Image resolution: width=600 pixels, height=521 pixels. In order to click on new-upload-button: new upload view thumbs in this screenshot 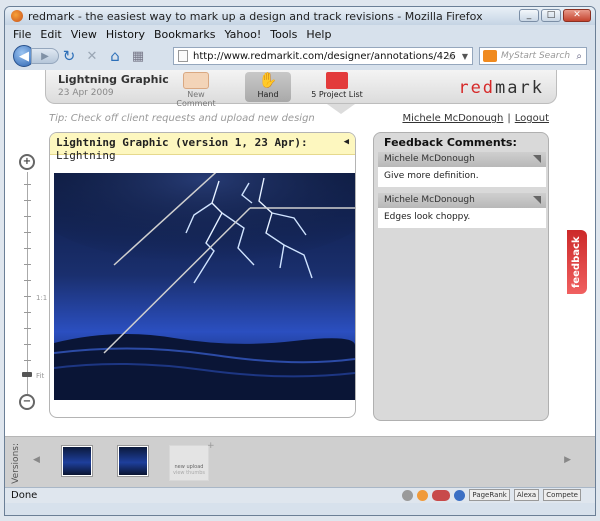, I will do `click(189, 463)`.